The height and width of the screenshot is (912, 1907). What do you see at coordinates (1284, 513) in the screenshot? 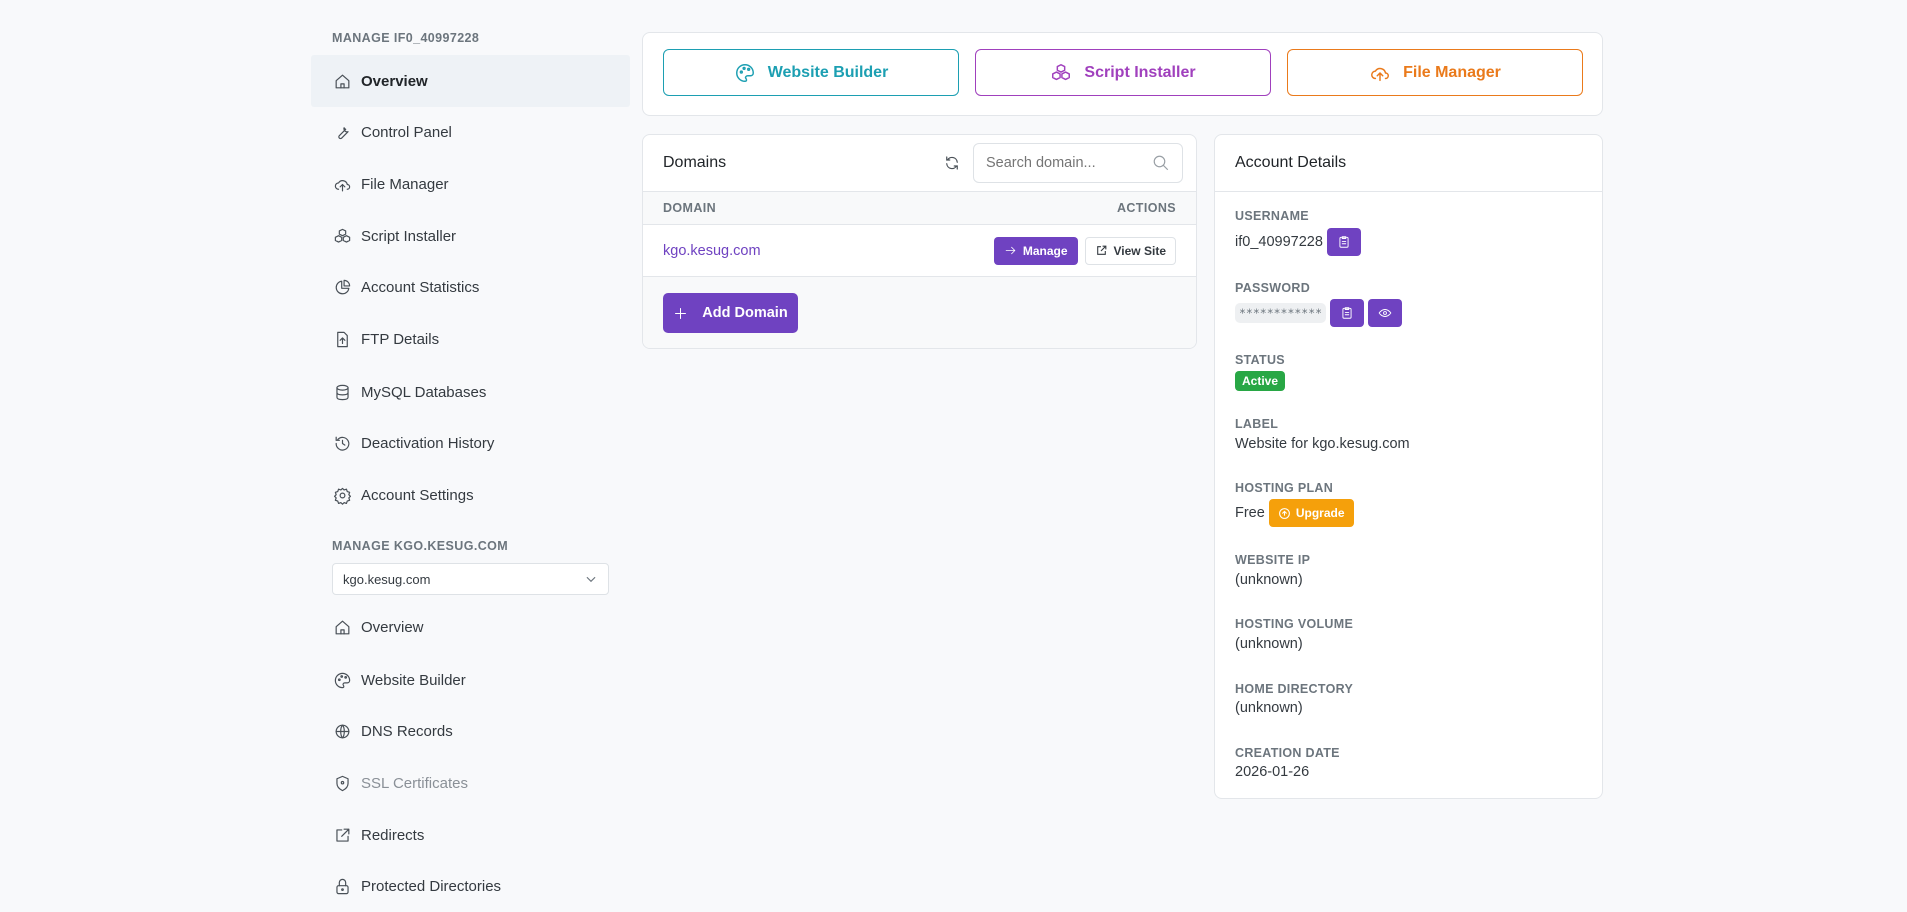
I see `arrow-up-circle-icon` at bounding box center [1284, 513].